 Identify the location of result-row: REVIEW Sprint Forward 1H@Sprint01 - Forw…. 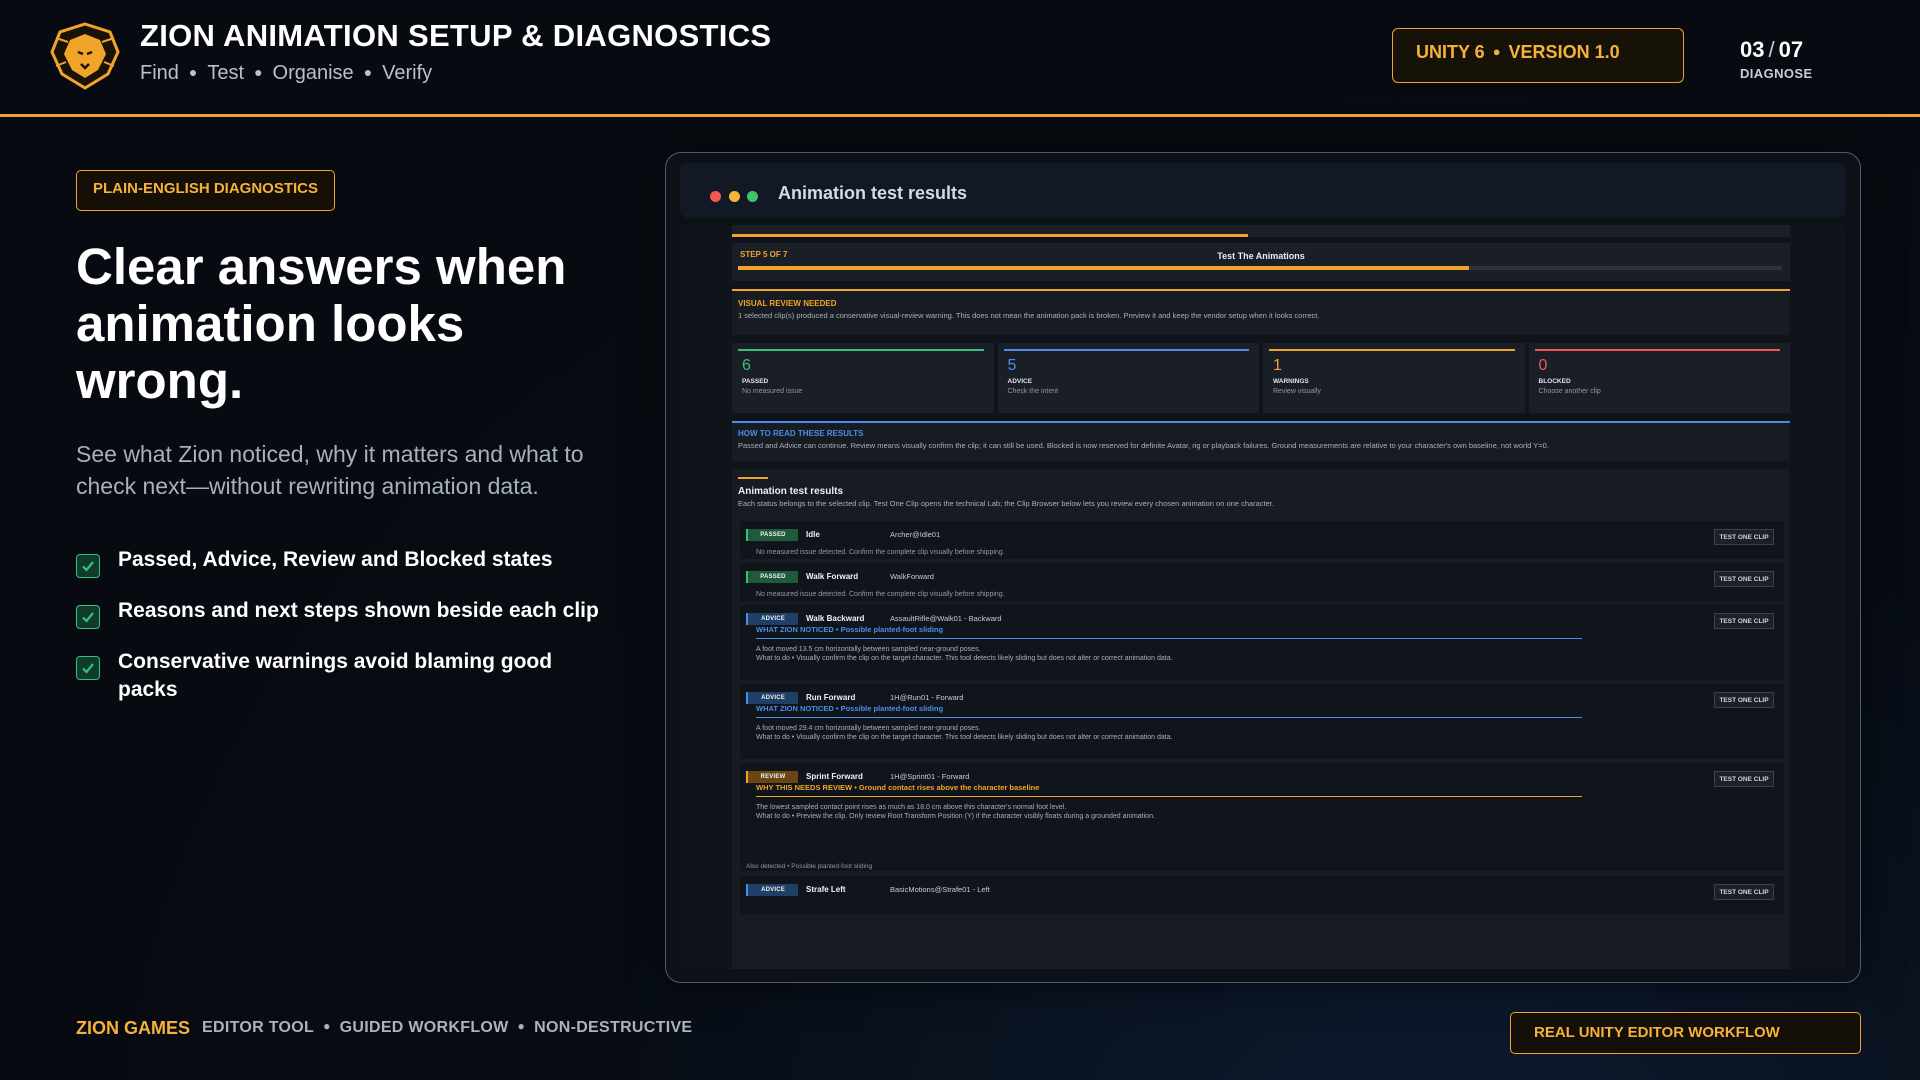
(1262, 817).